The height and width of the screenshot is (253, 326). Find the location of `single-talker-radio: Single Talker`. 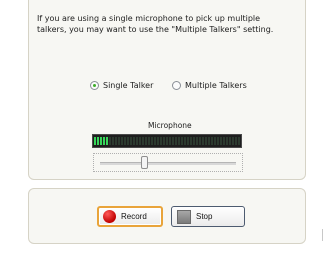

single-talker-radio: Single Talker is located at coordinates (121, 85).